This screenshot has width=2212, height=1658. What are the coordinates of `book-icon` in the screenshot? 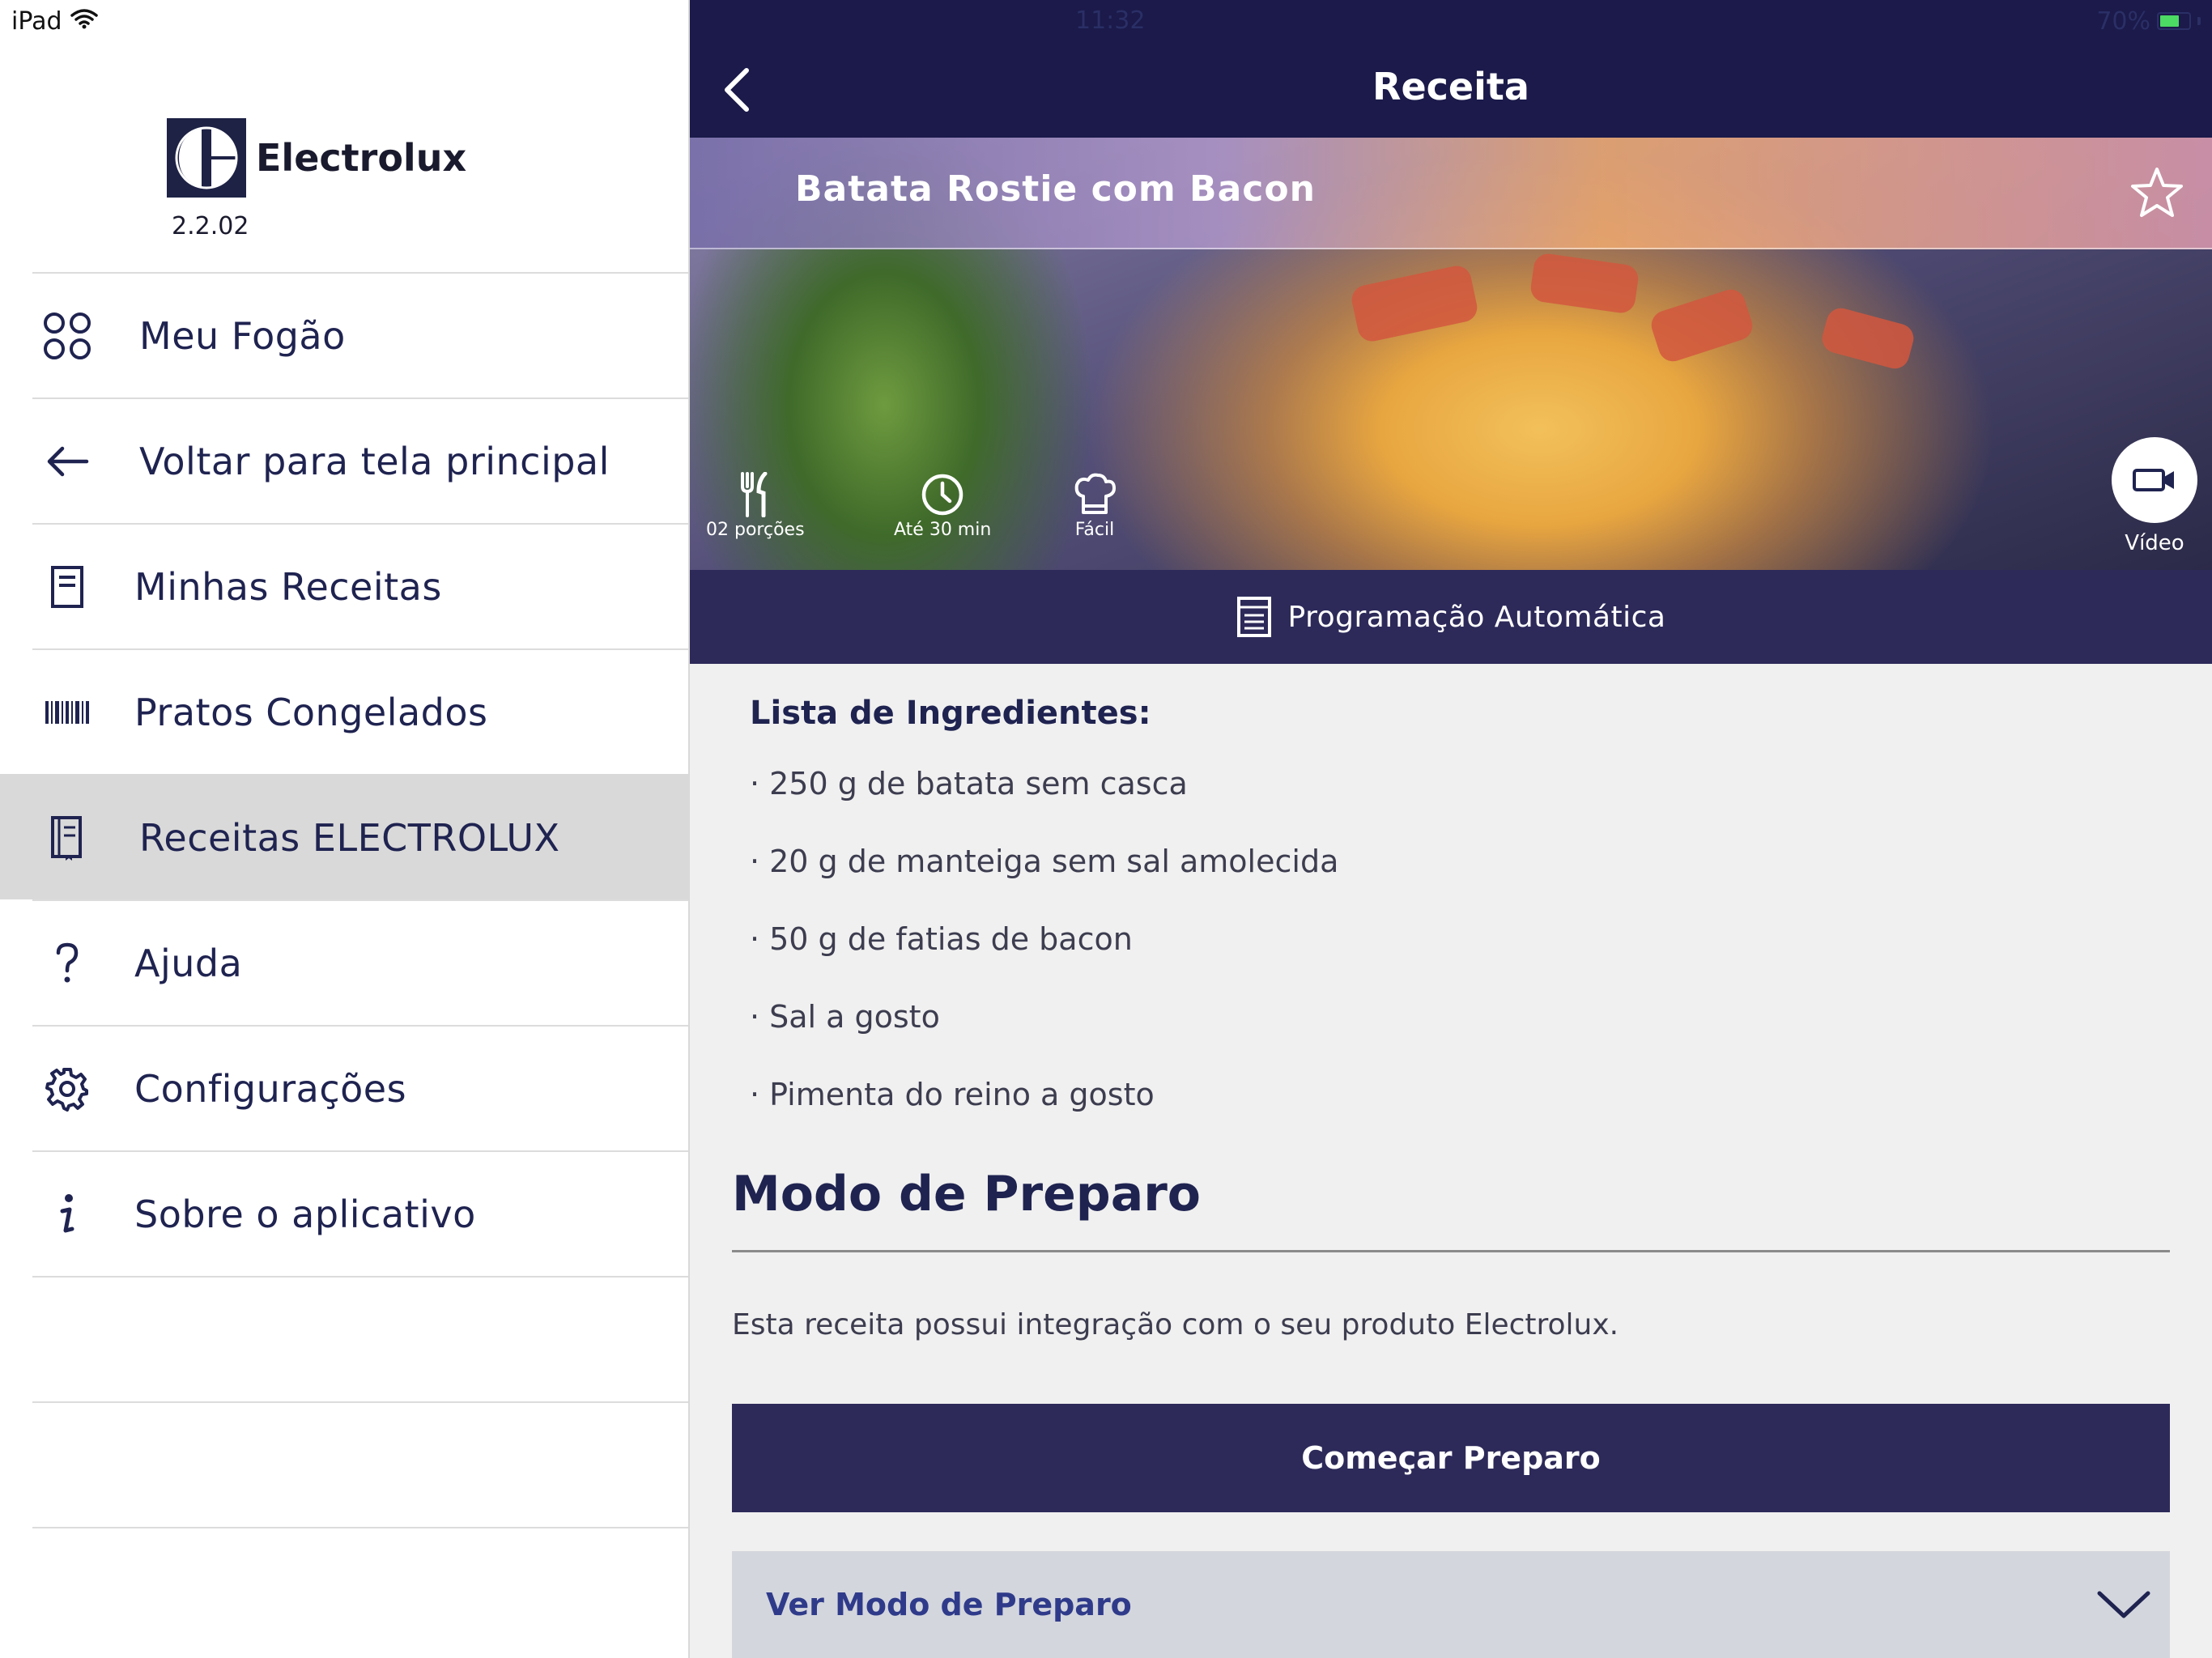 It's located at (67, 838).